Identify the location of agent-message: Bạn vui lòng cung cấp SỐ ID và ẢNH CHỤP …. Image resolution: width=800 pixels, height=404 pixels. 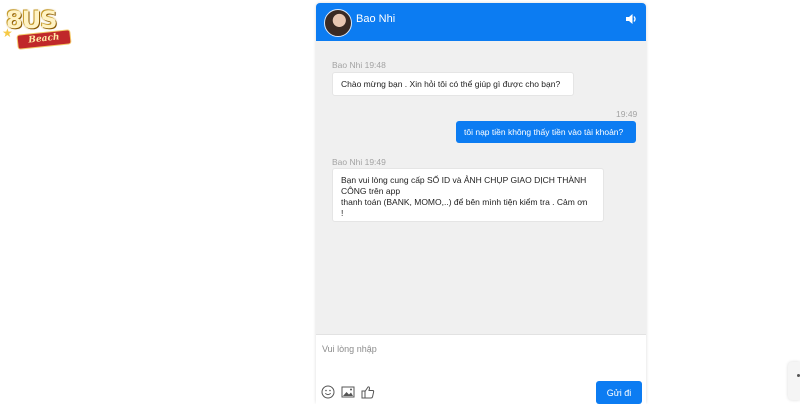
(468, 195).